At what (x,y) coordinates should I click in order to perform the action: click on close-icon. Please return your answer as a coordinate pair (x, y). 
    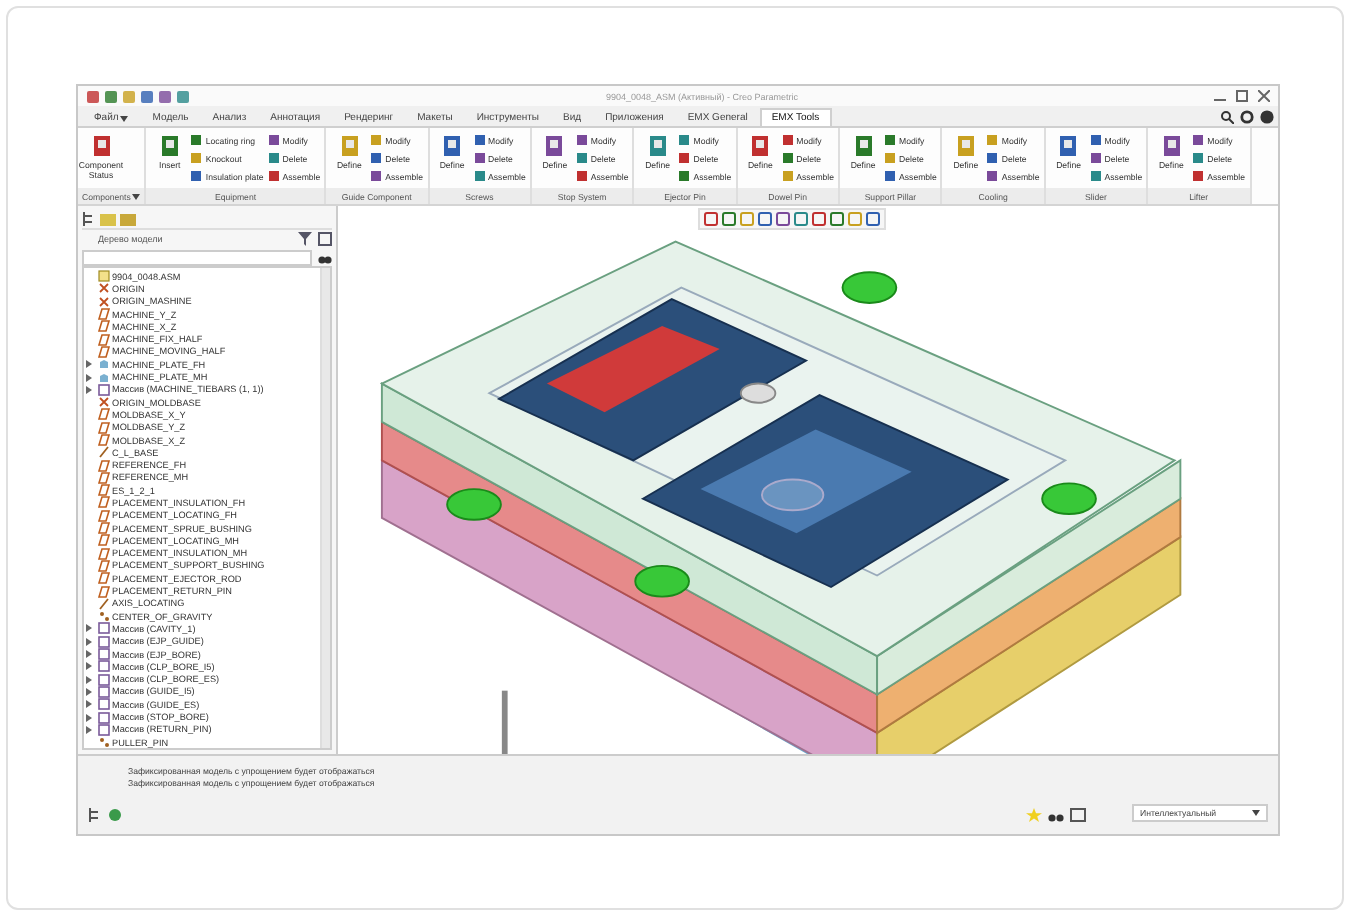
    Looking at the image, I should click on (1264, 96).